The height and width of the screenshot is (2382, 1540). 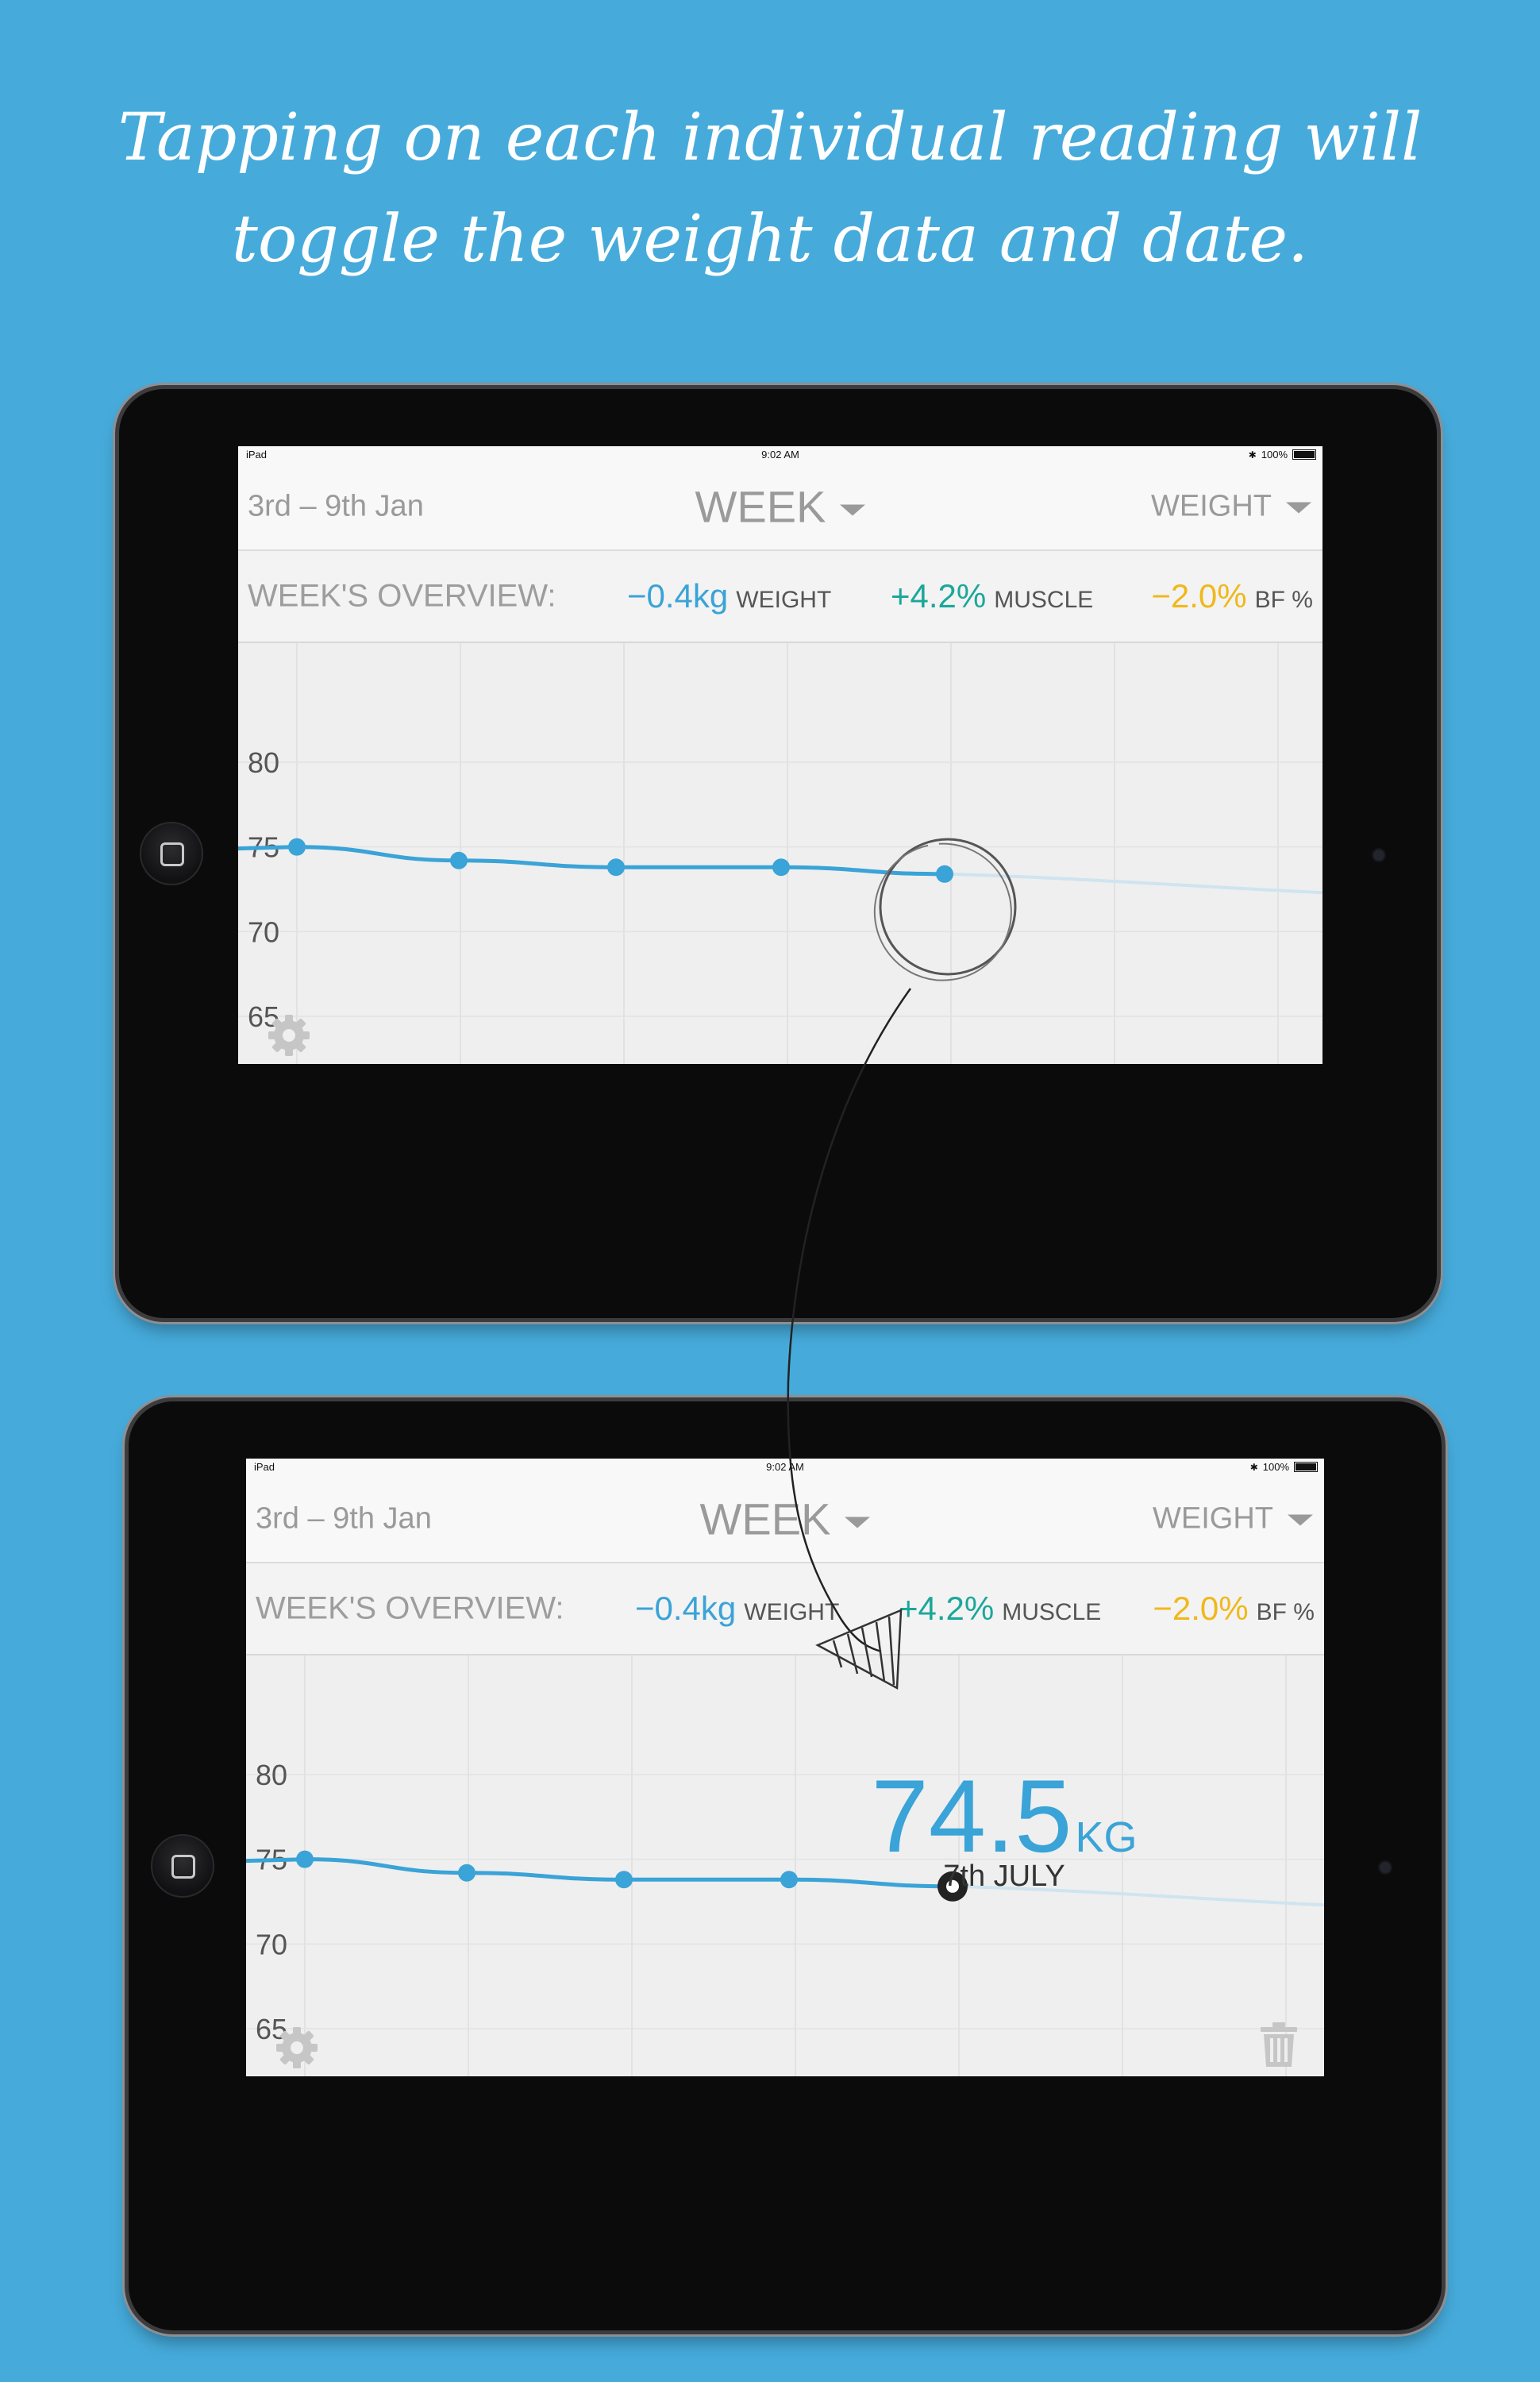 I want to click on reading-unit: KG, so click(x=1106, y=1837).